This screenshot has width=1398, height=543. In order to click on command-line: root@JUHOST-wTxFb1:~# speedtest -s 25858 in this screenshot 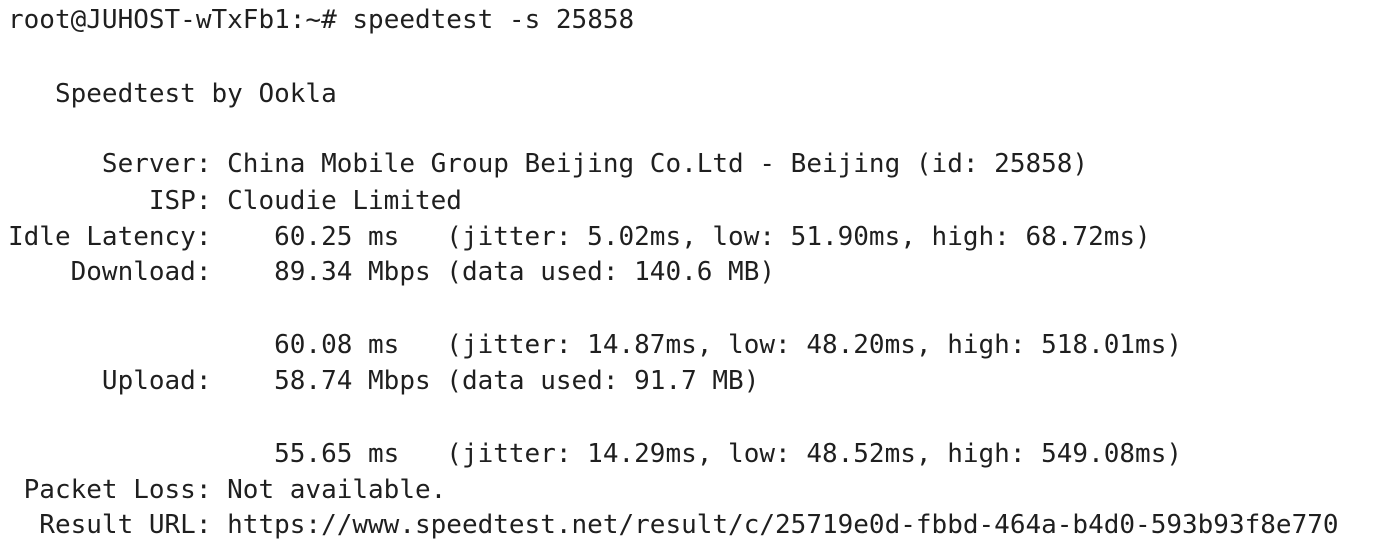, I will do `click(321, 20)`.